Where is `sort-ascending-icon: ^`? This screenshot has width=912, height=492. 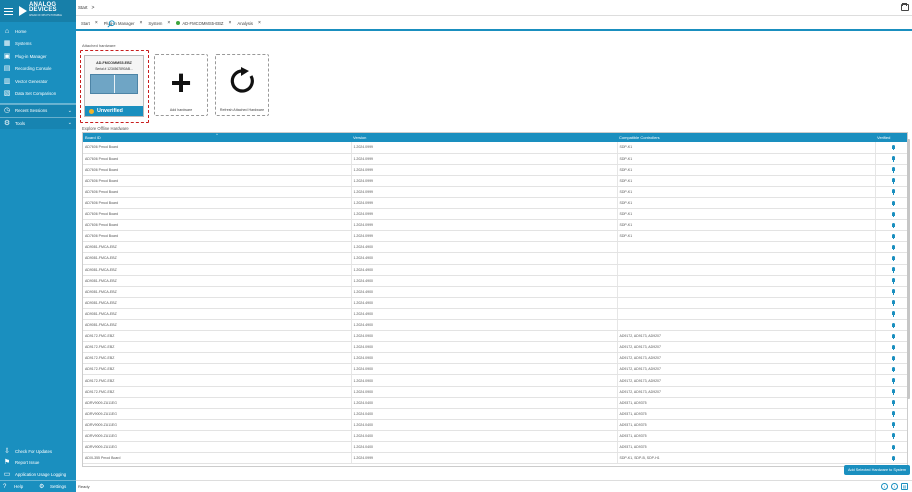
sort-ascending-icon: ^ is located at coordinates (217, 134).